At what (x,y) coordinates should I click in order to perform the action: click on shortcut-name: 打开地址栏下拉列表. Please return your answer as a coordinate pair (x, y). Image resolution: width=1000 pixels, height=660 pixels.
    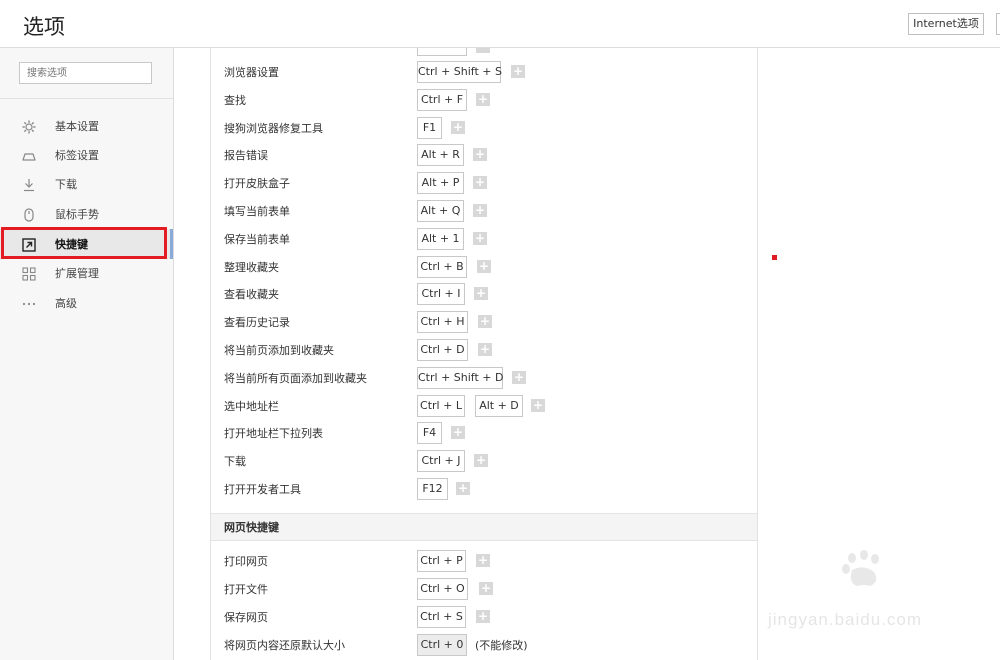
    Looking at the image, I should click on (273, 433).